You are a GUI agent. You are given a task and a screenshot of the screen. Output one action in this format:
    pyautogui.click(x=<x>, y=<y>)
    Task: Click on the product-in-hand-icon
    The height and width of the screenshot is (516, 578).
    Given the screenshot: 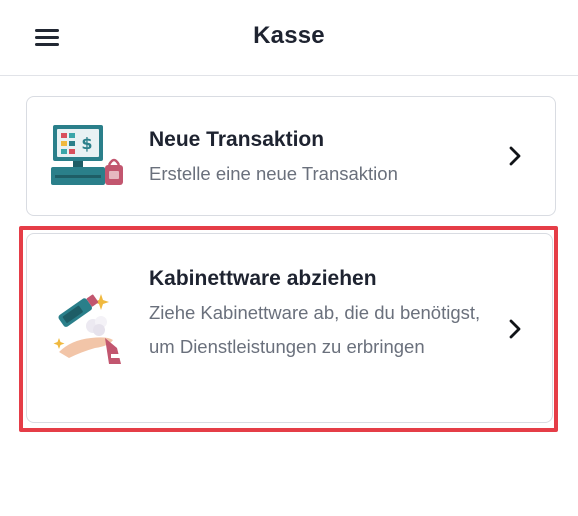 What is the action you would take?
    pyautogui.click(x=87, y=328)
    